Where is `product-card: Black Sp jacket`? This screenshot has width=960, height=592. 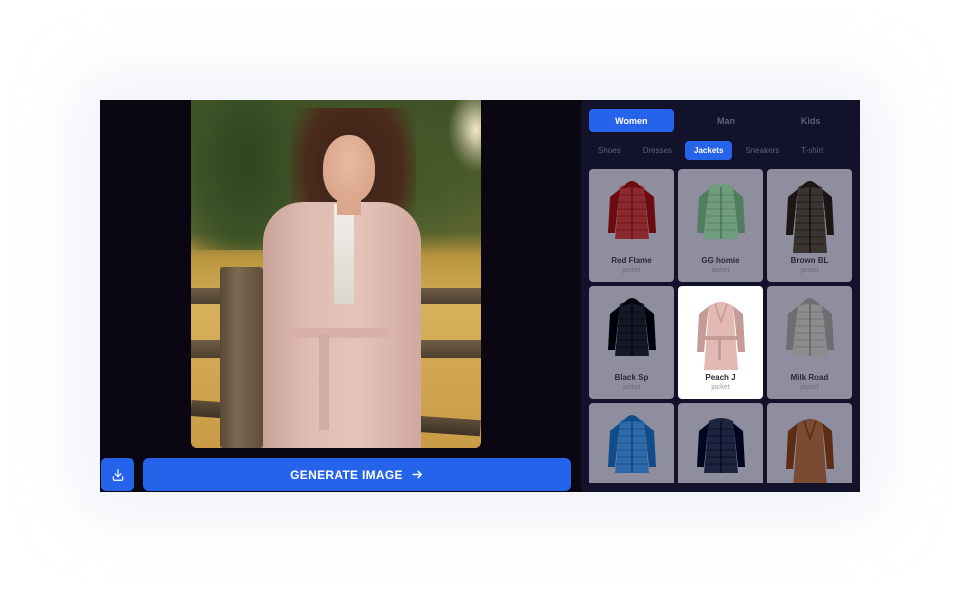
product-card: Black Sp jacket is located at coordinates (631, 342).